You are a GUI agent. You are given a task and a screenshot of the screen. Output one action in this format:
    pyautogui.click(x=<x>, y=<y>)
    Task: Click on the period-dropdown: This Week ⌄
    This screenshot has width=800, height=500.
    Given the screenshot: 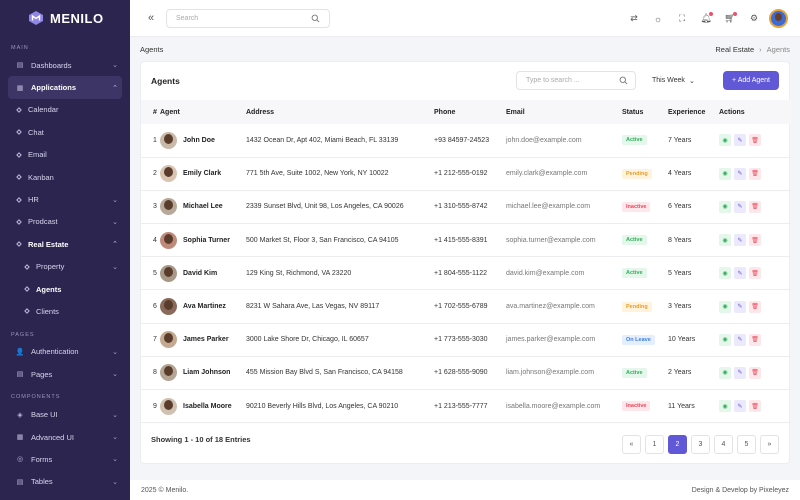 What is the action you would take?
    pyautogui.click(x=673, y=80)
    